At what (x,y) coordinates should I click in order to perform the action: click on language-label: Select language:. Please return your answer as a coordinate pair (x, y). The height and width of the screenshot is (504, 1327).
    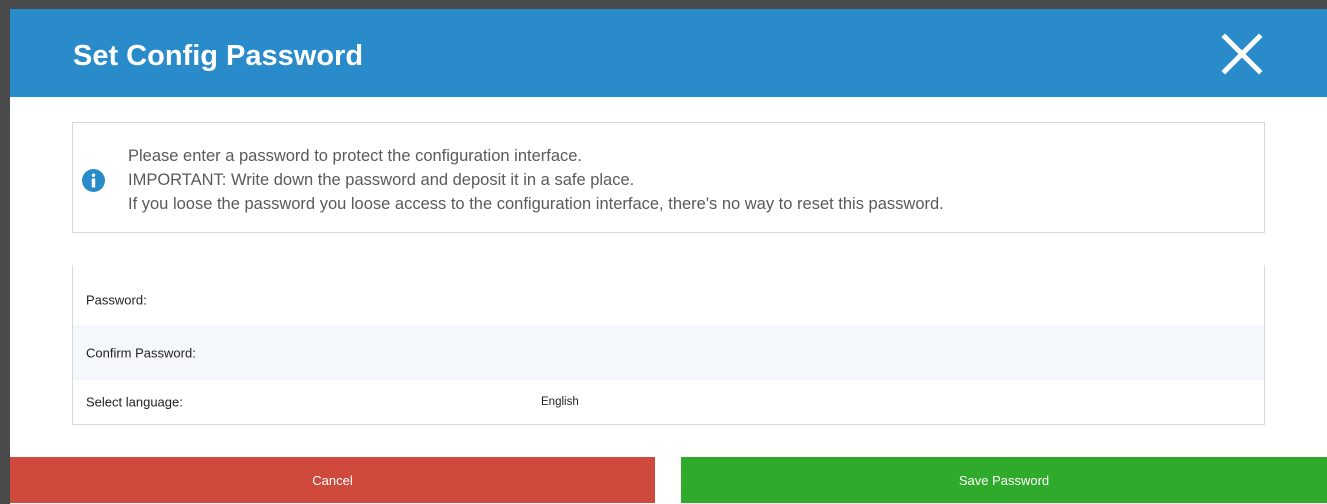
    Looking at the image, I should click on (134, 402).